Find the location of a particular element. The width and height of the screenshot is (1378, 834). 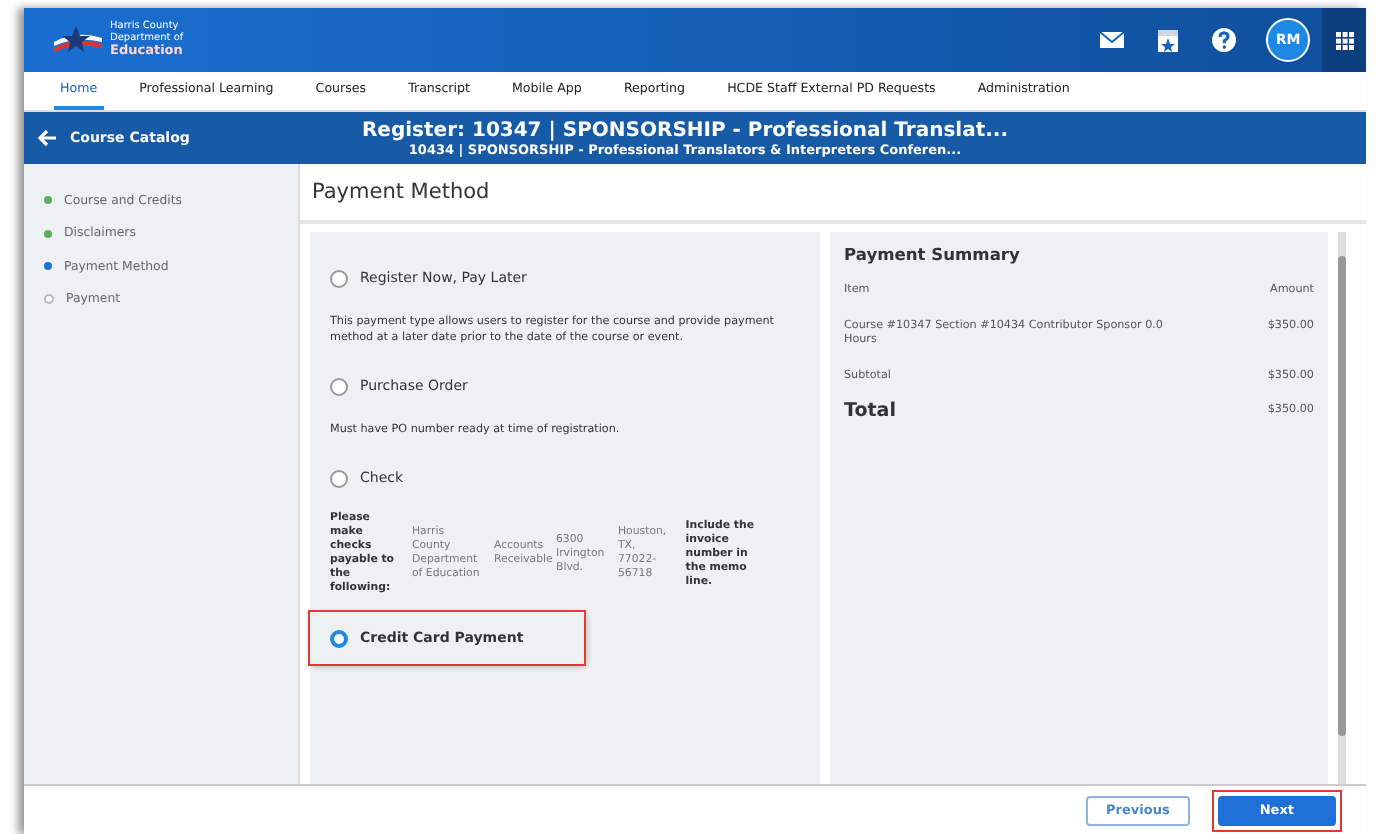

mail-icon is located at coordinates (1112, 40).